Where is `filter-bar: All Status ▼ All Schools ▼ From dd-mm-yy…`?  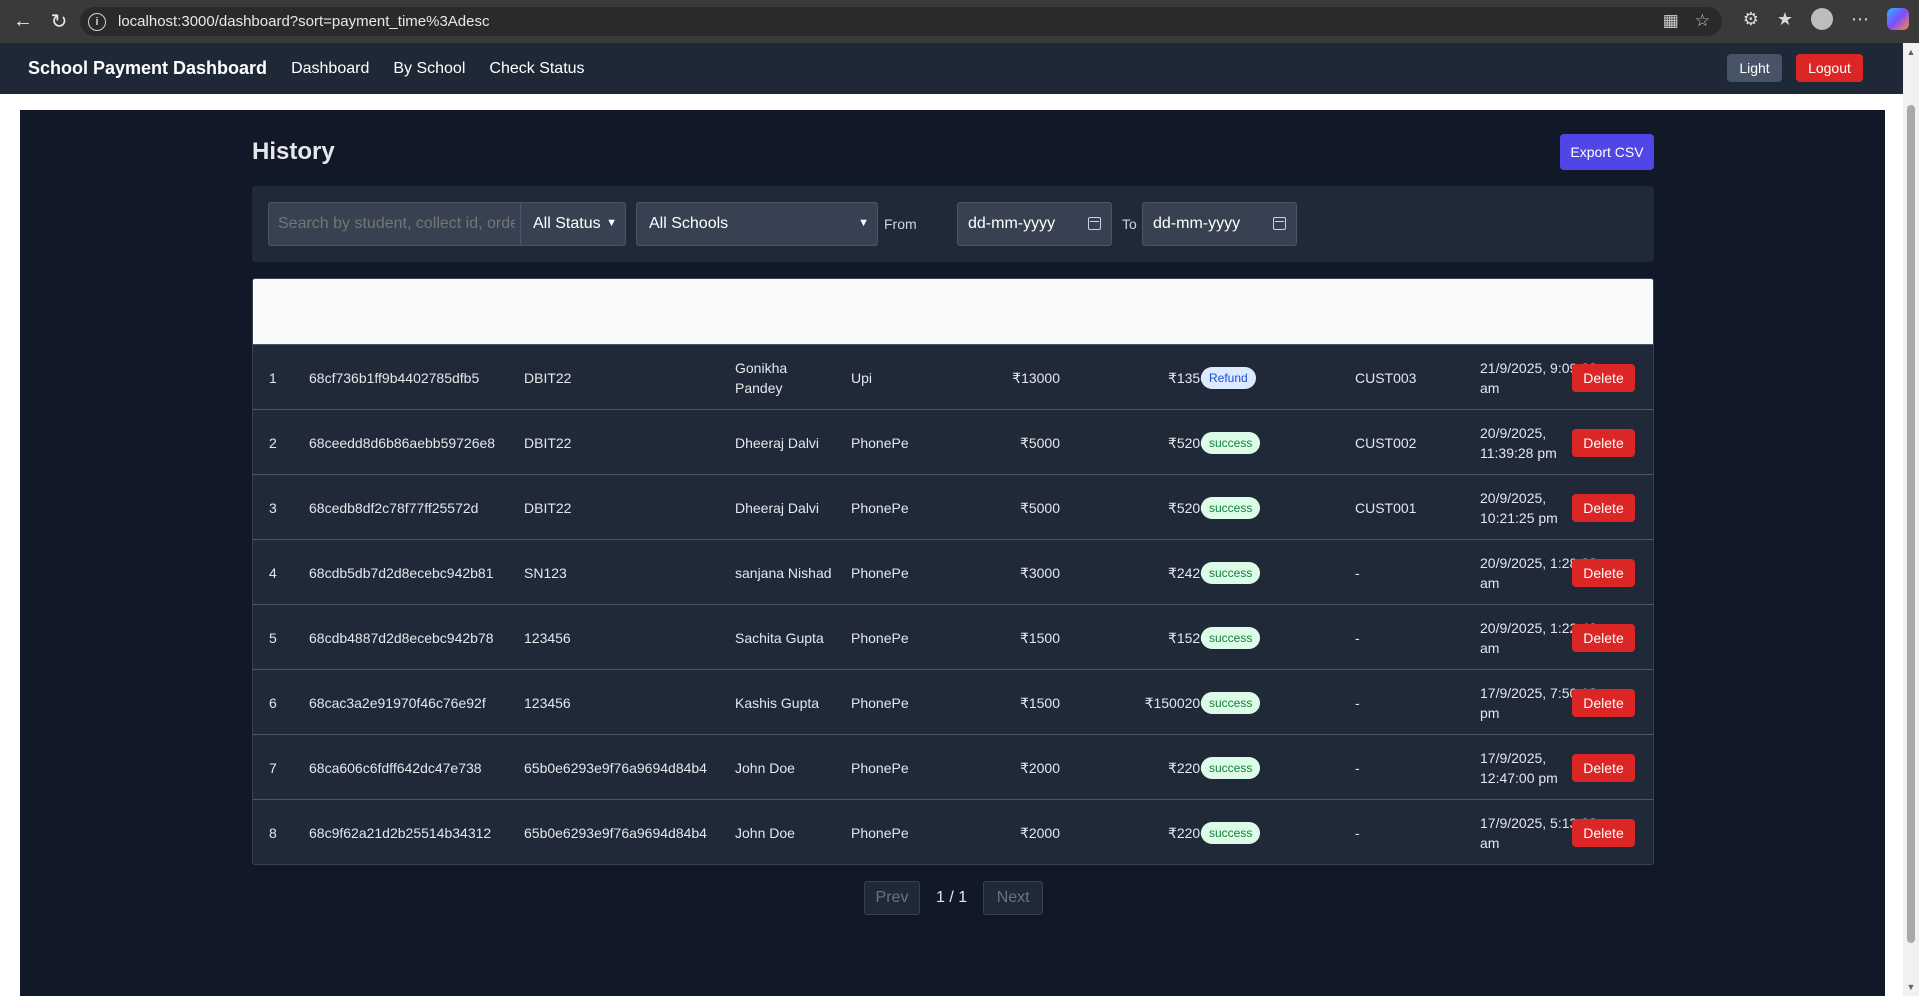
filter-bar: All Status ▼ All Schools ▼ From dd-mm-yy… is located at coordinates (953, 224).